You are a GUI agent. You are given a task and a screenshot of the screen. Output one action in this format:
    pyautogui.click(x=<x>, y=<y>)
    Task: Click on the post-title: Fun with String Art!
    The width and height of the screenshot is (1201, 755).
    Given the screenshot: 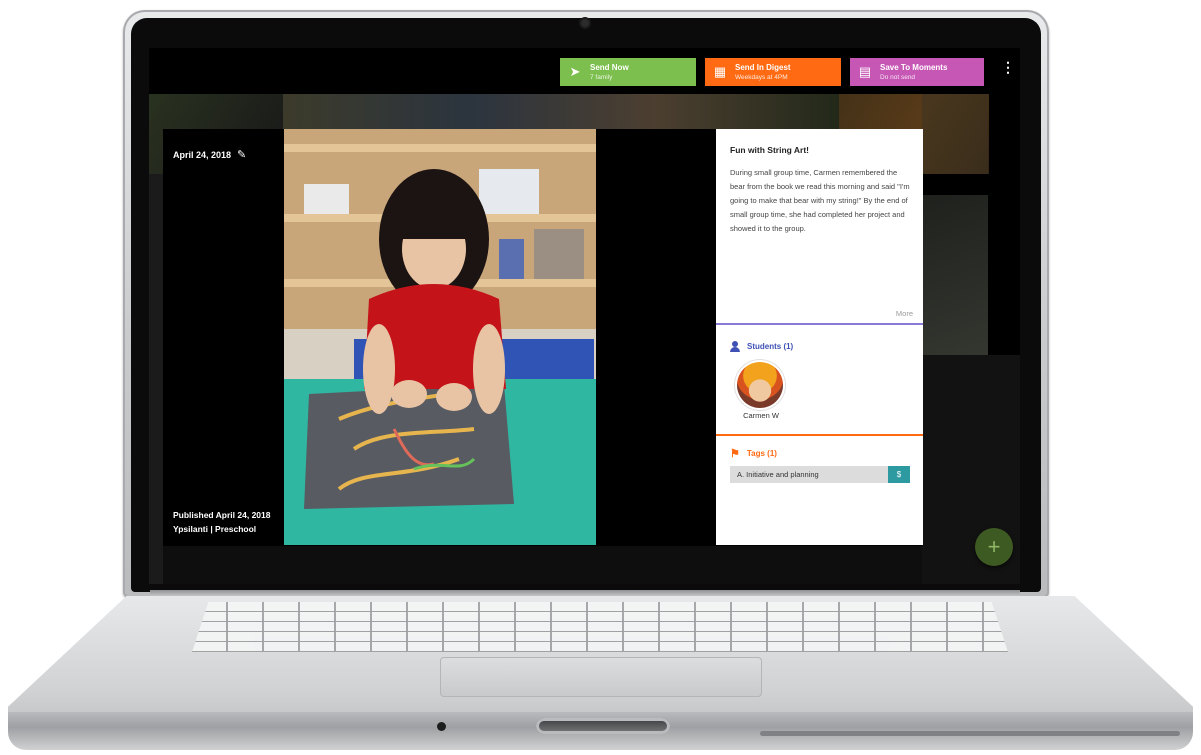 What is the action you would take?
    pyautogui.click(x=770, y=150)
    